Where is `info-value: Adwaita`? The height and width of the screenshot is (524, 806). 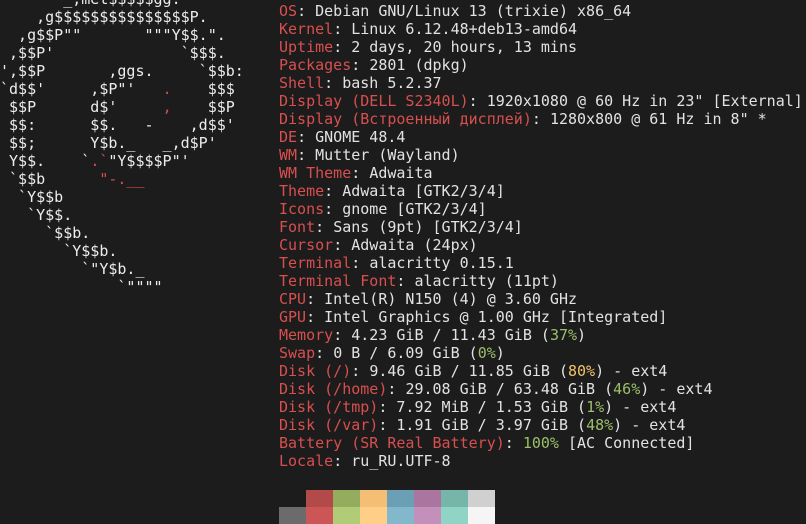 info-value: Adwaita is located at coordinates (401, 173).